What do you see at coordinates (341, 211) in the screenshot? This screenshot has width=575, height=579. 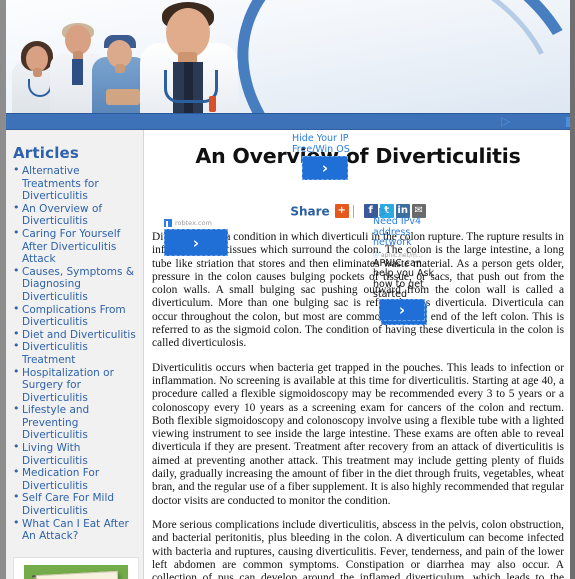 I see `addthis-icon: +` at bounding box center [341, 211].